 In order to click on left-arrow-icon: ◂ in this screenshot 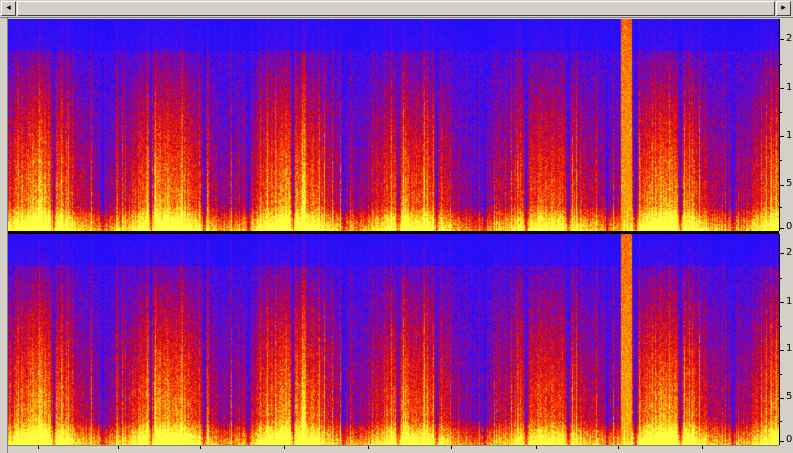, I will do `click(8, 8)`.